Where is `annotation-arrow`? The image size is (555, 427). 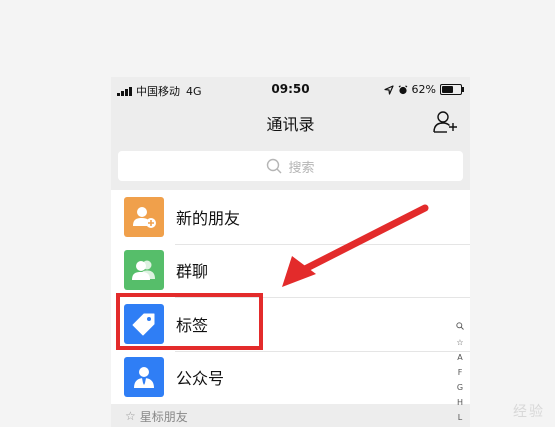 annotation-arrow is located at coordinates (355, 245).